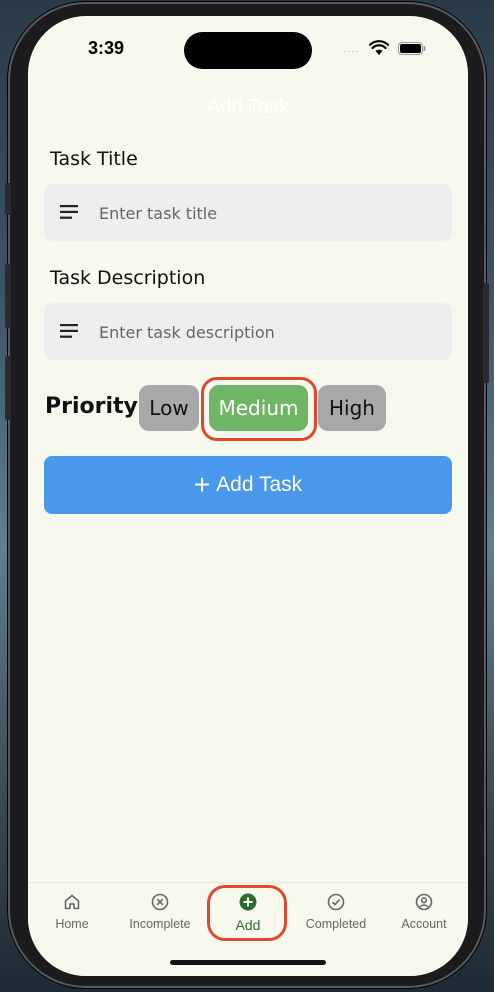 The width and height of the screenshot is (494, 992). I want to click on task-description-label: Task Description, so click(128, 278).